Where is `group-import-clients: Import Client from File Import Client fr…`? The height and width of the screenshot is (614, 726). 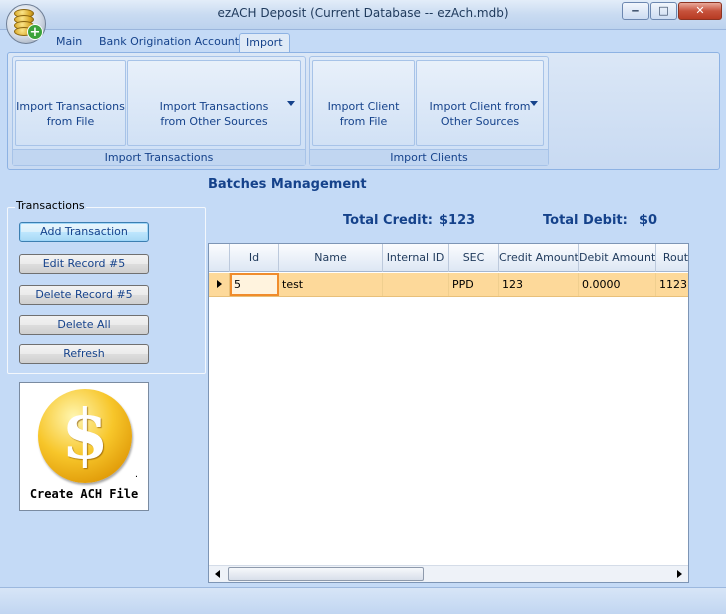 group-import-clients: Import Client from File Import Client fr… is located at coordinates (429, 111).